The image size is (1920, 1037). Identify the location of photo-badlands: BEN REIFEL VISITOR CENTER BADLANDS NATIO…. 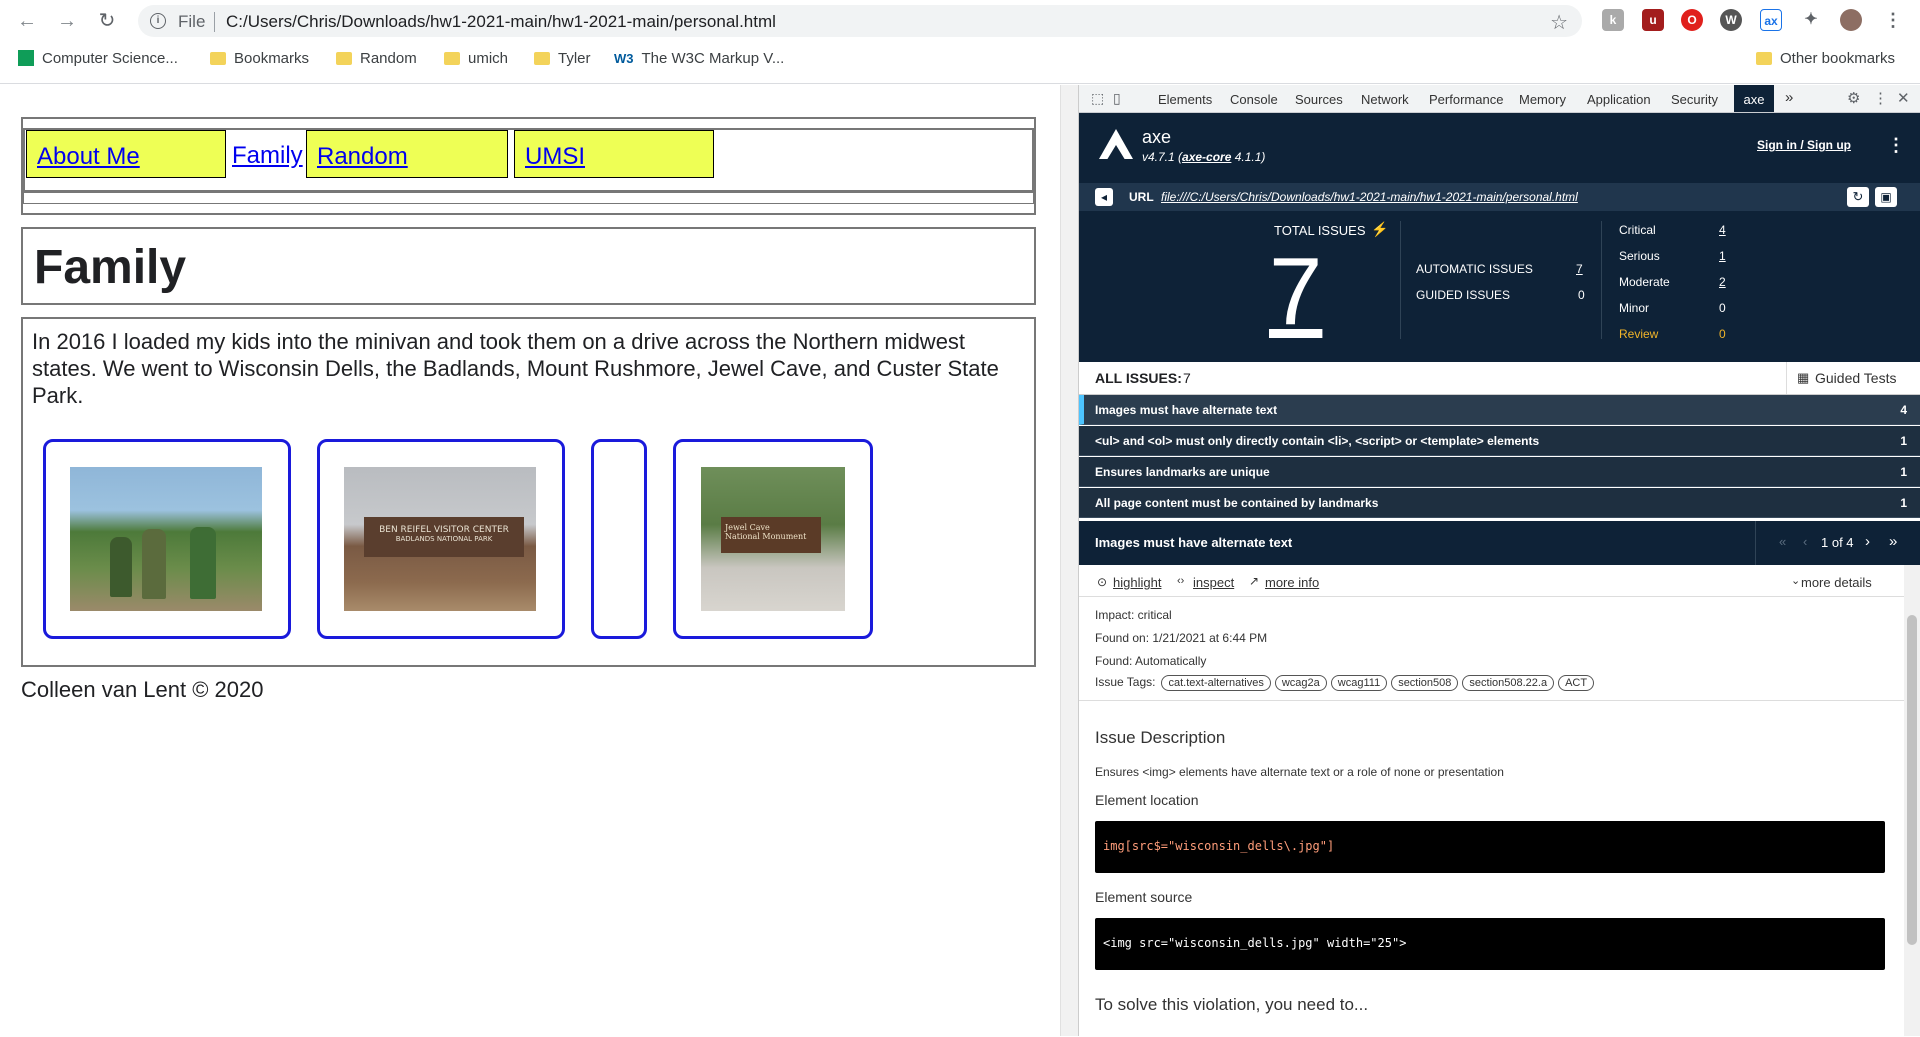
(440, 539).